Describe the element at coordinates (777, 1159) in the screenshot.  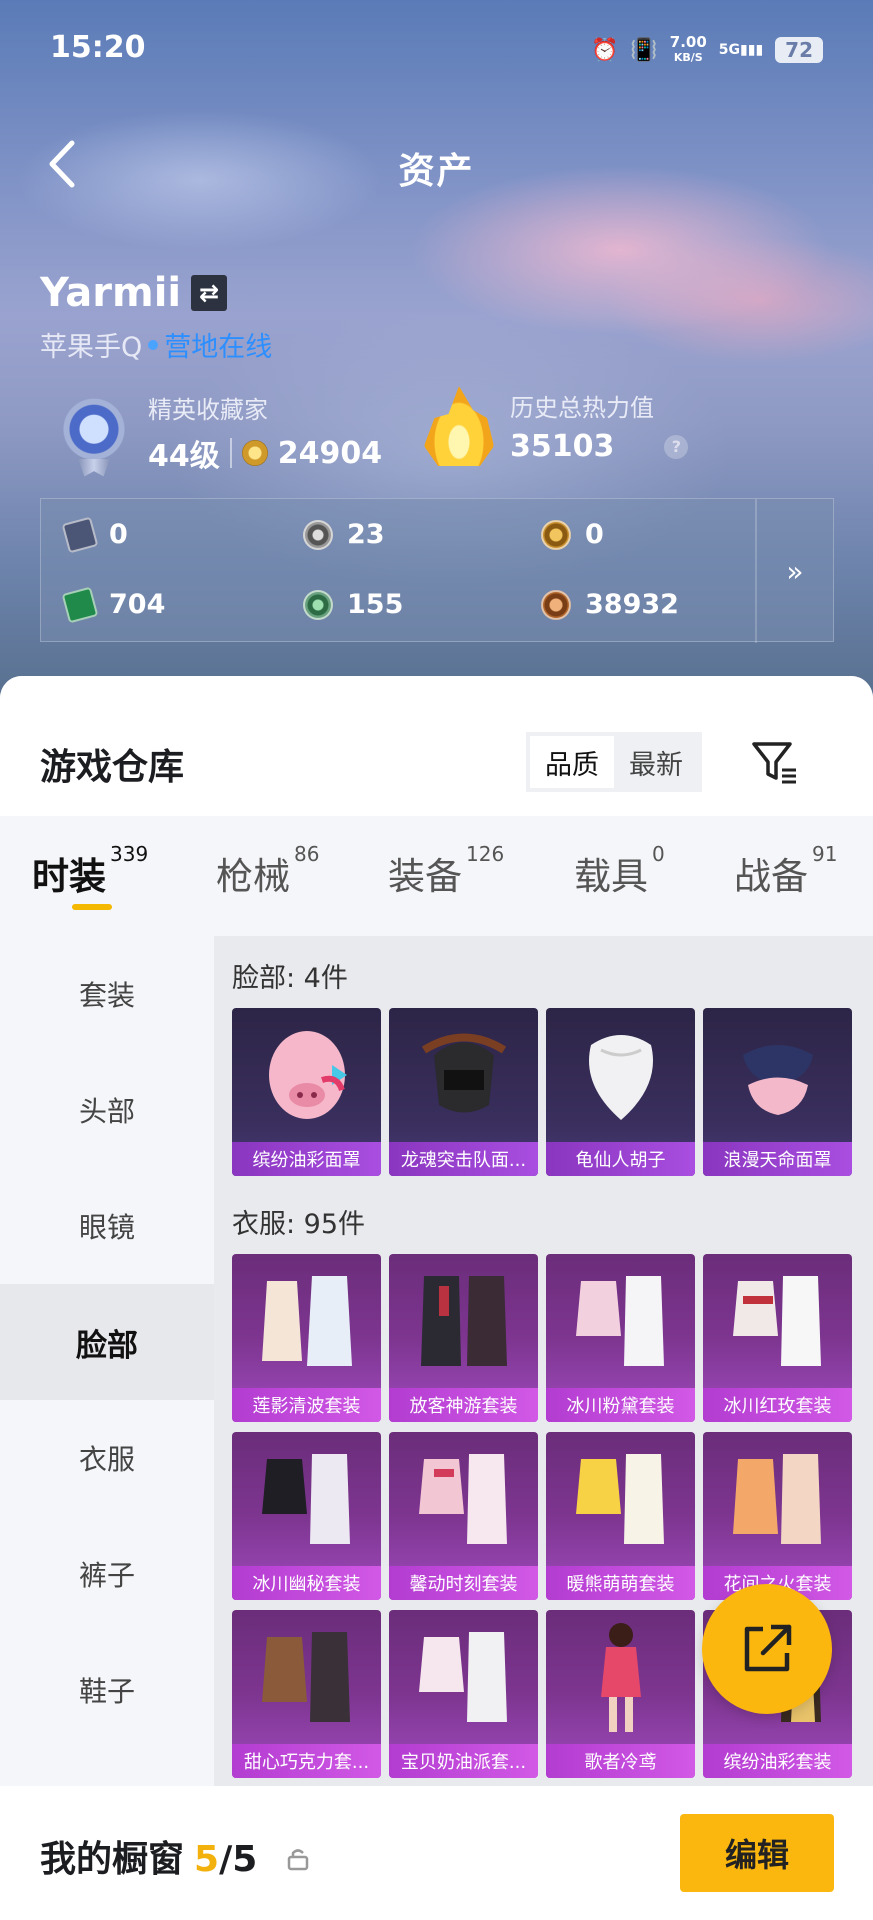
I see `item-label: 浪漫天命面罩` at that location.